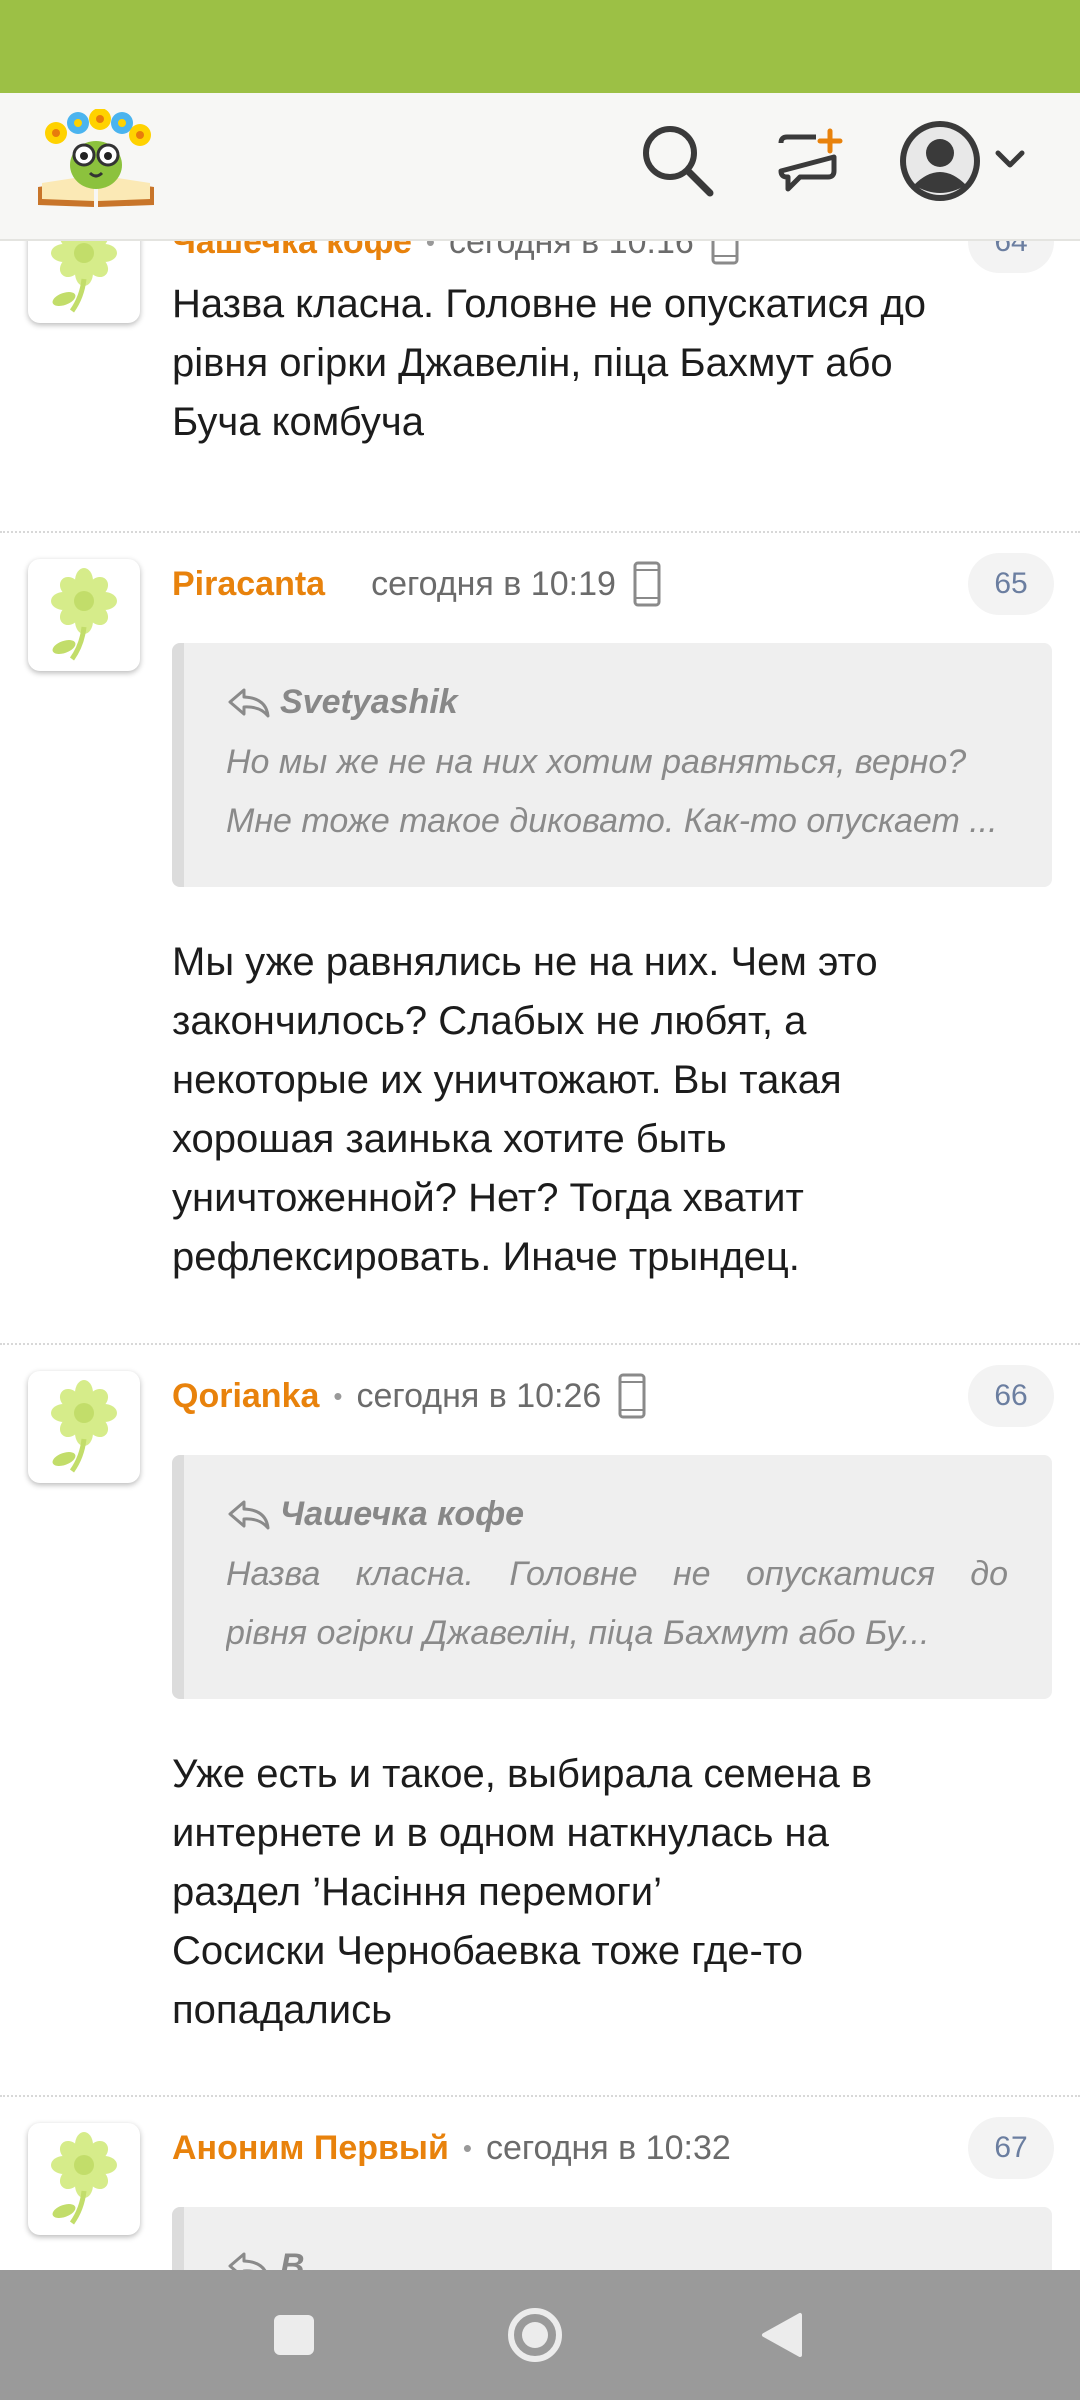 This screenshot has height=2400, width=1080. I want to click on search-icon, so click(677, 160).